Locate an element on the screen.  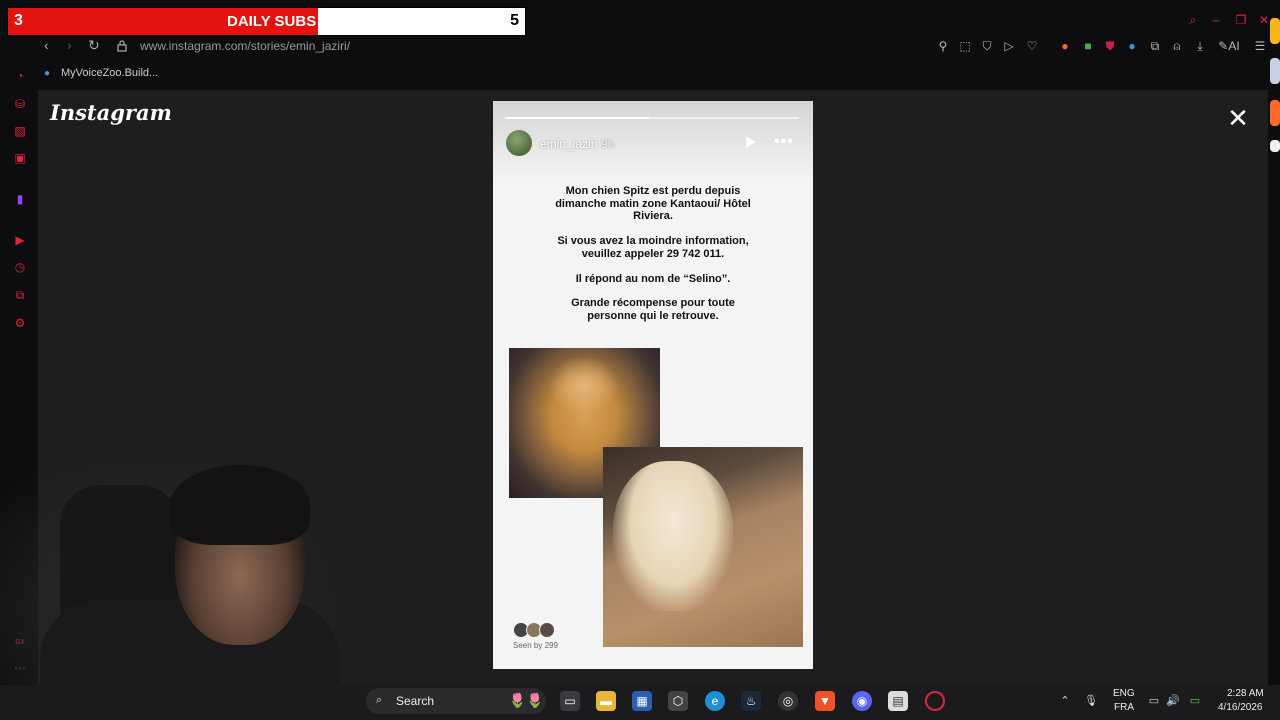
ublock-icon: ⛊ is located at coordinates (1110, 46).